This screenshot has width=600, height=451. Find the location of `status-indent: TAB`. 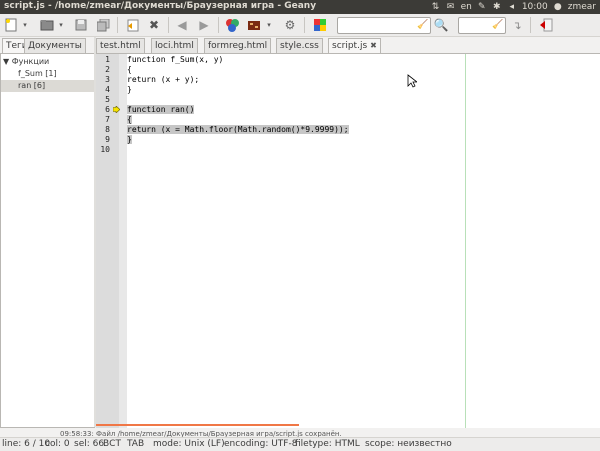

status-indent: TAB is located at coordinates (136, 444).